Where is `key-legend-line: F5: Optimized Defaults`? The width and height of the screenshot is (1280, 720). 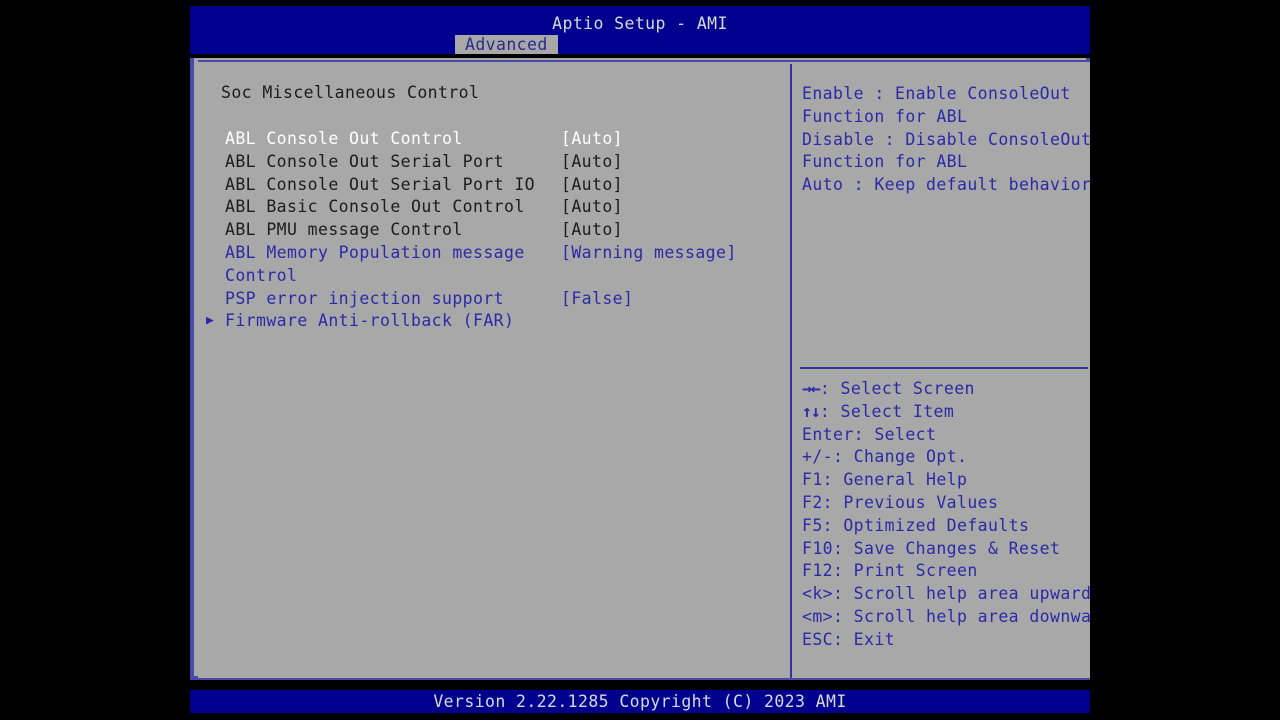 key-legend-line: F5: Optimized Defaults is located at coordinates (946, 526).